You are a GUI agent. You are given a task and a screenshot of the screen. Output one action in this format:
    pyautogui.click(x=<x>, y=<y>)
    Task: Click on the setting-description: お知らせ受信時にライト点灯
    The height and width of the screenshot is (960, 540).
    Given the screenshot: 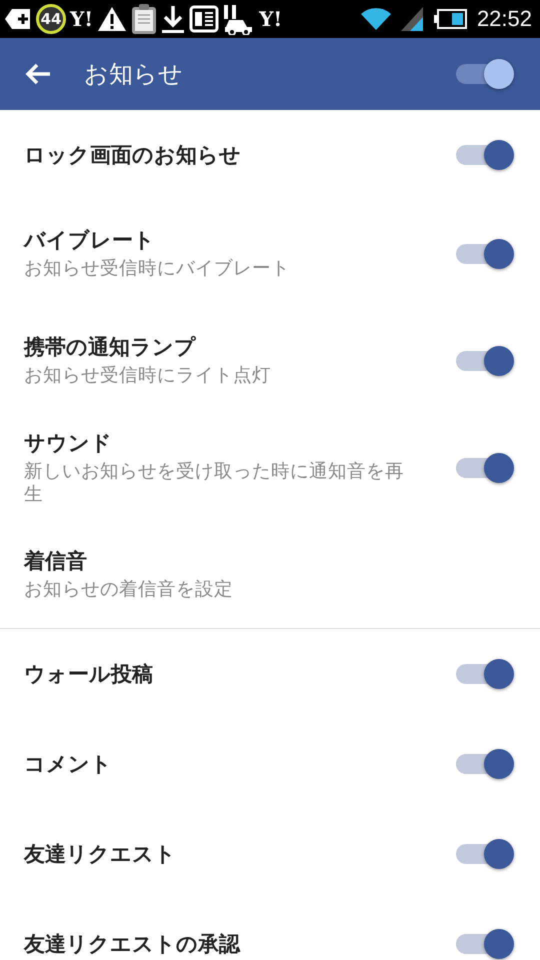 What is the action you would take?
    pyautogui.click(x=148, y=376)
    